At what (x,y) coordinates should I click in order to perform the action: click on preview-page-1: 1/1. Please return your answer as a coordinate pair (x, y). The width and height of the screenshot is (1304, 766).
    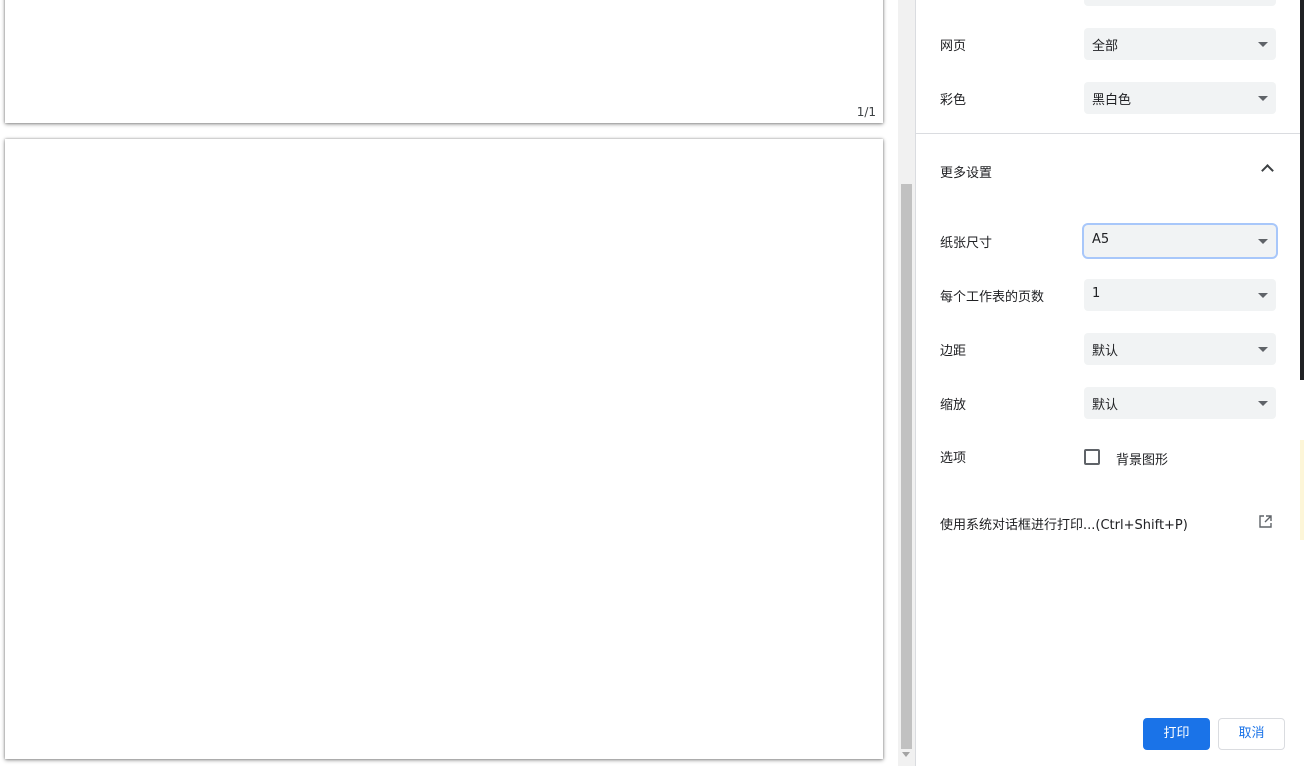
    Looking at the image, I should click on (444, 61).